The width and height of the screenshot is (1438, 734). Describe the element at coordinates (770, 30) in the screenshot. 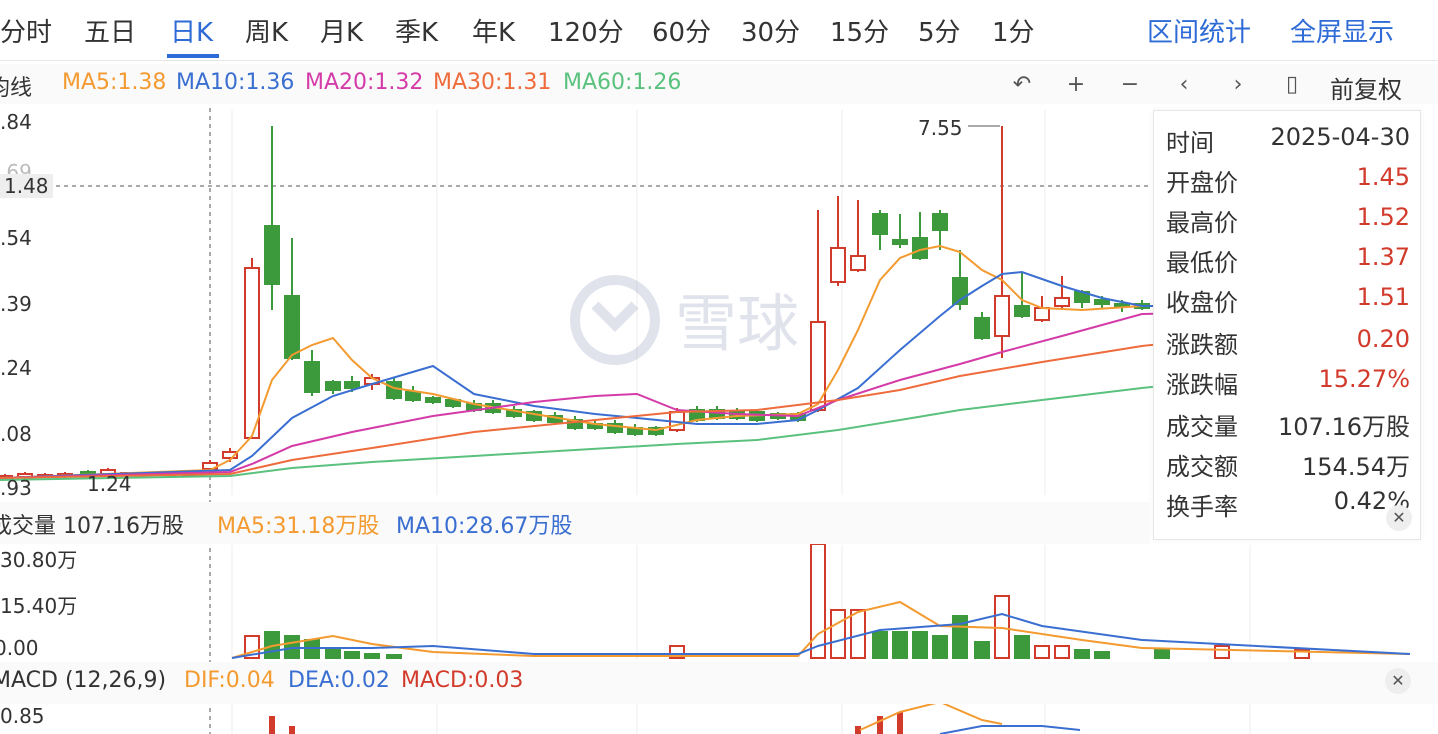

I see `tab-30min: 30分` at that location.